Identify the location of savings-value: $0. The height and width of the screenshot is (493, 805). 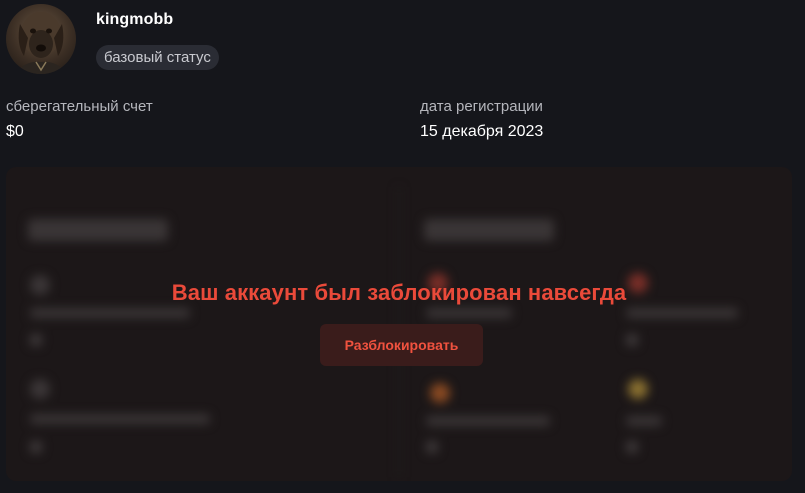
(15, 131).